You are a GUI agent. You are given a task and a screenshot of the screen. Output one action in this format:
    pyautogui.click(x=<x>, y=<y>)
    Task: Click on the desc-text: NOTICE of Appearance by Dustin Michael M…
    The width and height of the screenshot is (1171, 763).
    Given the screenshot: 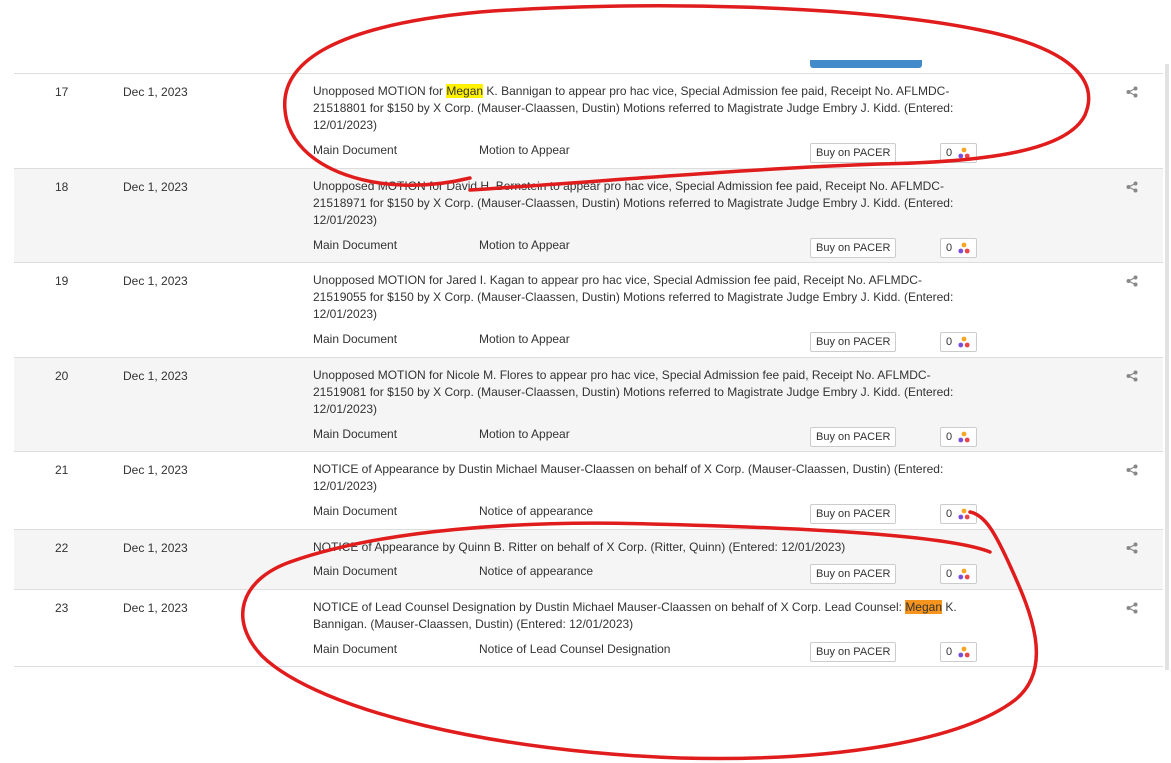 What is the action you would take?
    pyautogui.click(x=628, y=477)
    